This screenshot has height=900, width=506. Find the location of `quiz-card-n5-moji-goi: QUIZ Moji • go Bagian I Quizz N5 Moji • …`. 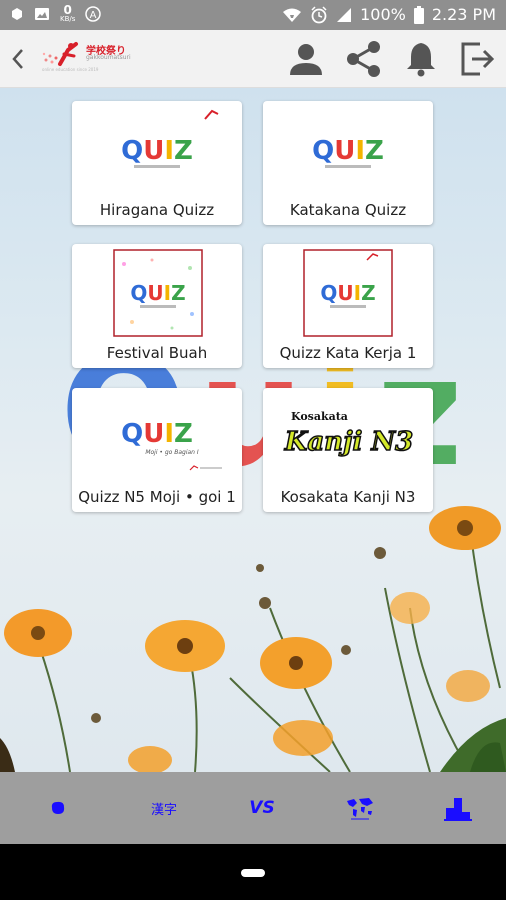

quiz-card-n5-moji-goi: QUIZ Moji • go Bagian I Quizz N5 Moji • … is located at coordinates (157, 450).